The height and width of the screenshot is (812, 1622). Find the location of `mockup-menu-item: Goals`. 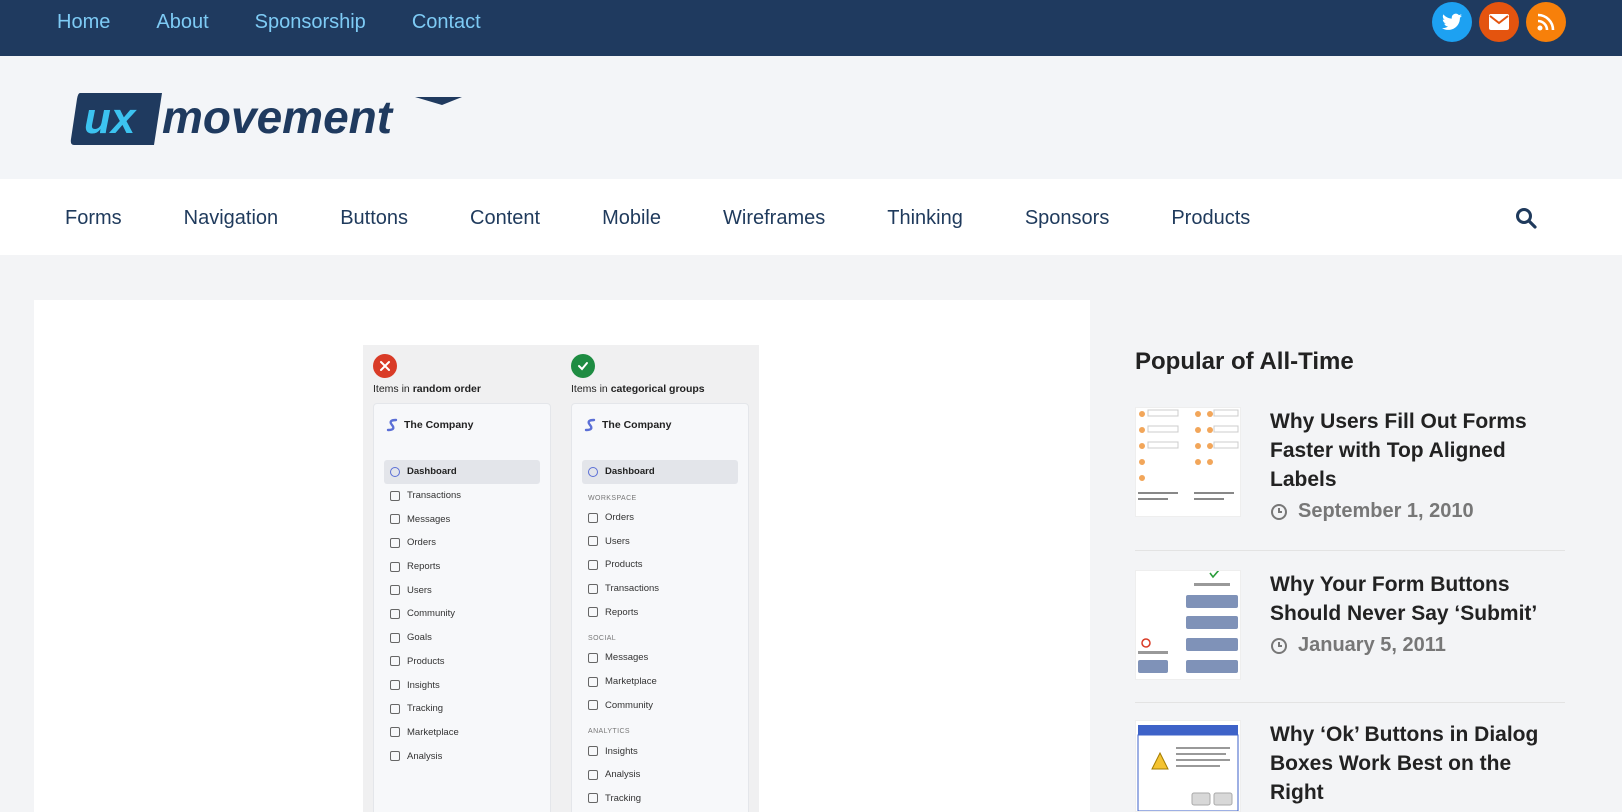

mockup-menu-item: Goals is located at coordinates (462, 638).